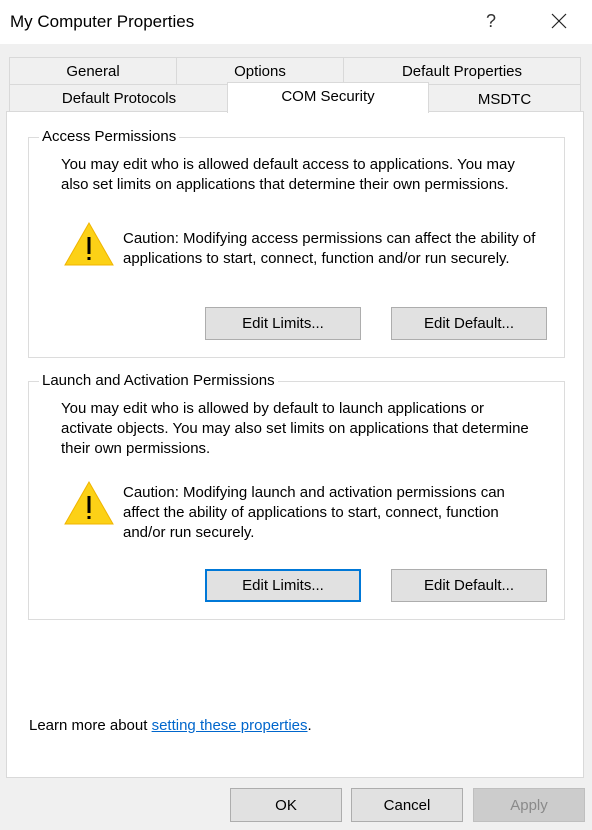 Image resolution: width=592 pixels, height=830 pixels. I want to click on help-button: ?, so click(491, 21).